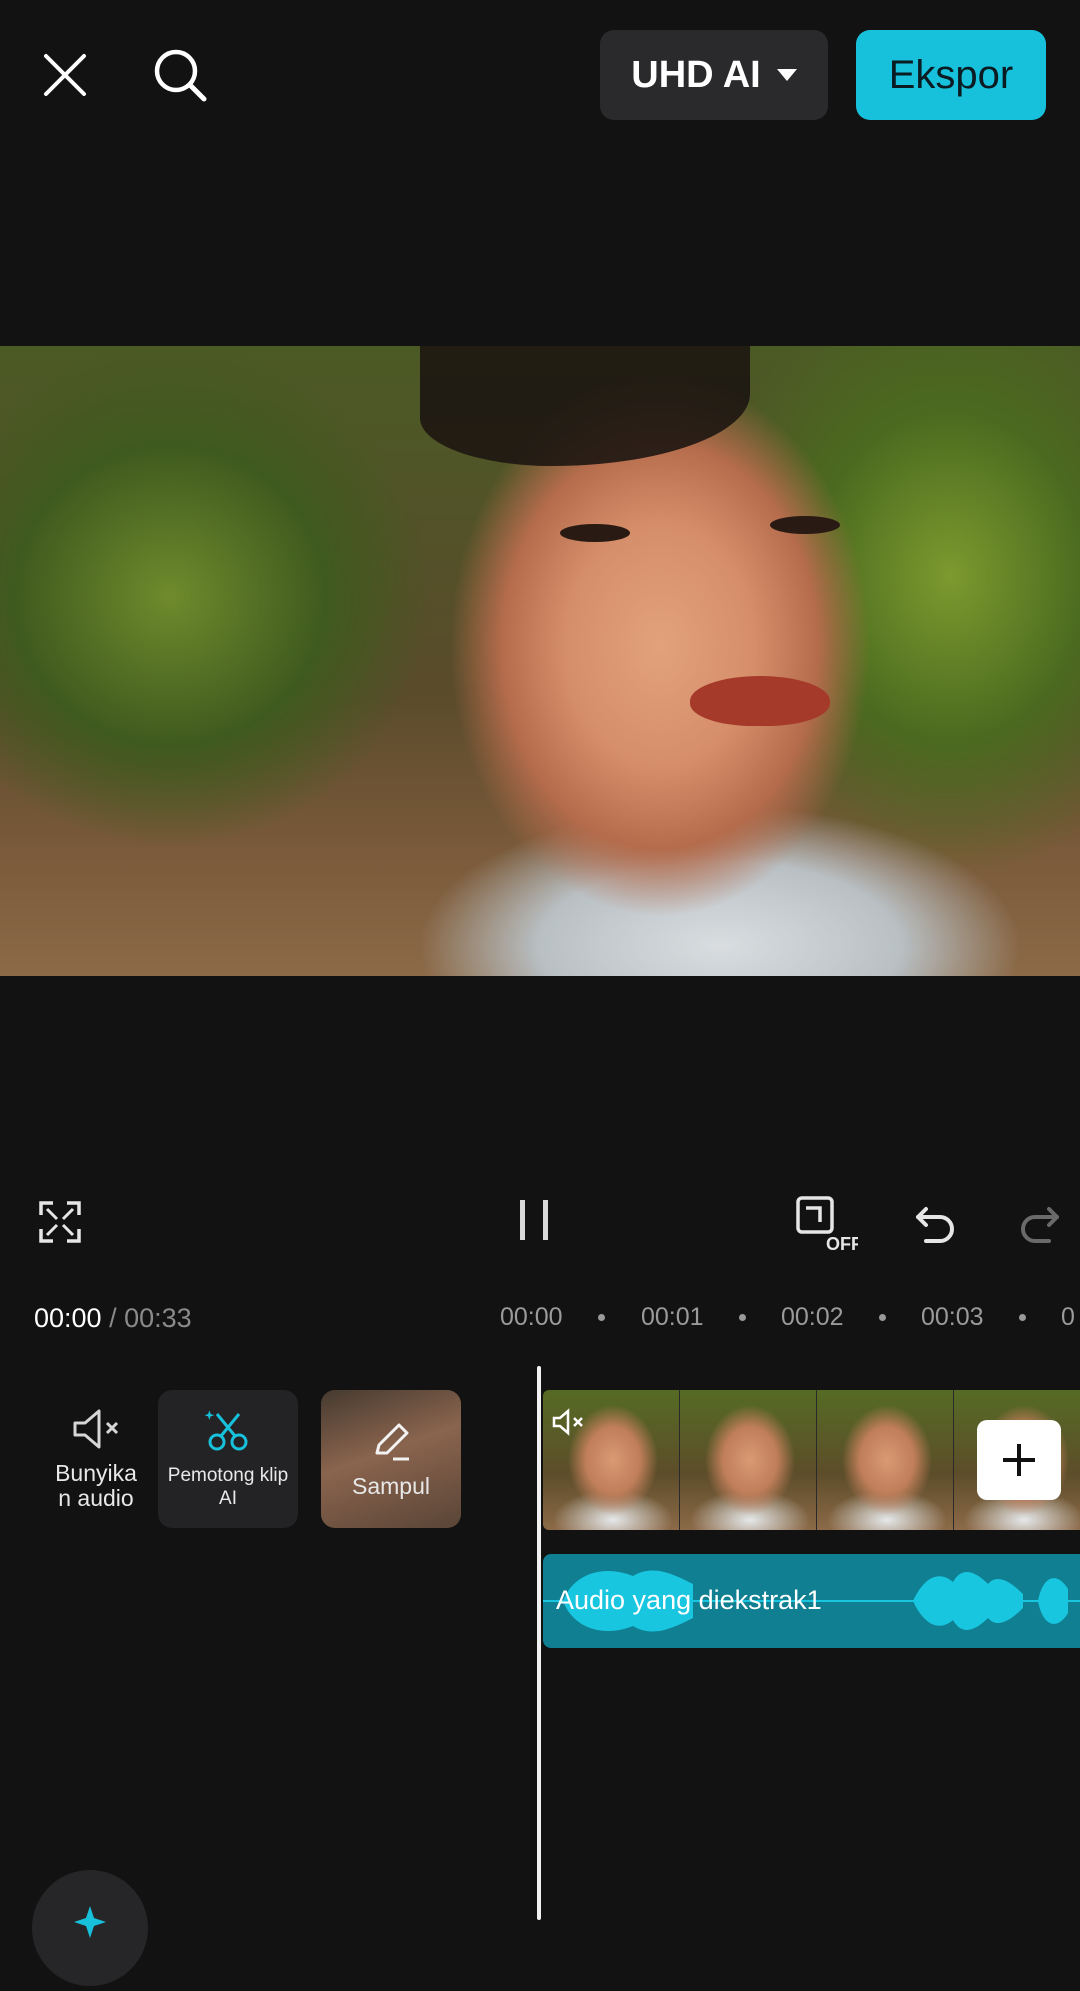  Describe the element at coordinates (228, 1459) in the screenshot. I see `ai-clip-cutter-button: Pemotong klip AI` at that location.